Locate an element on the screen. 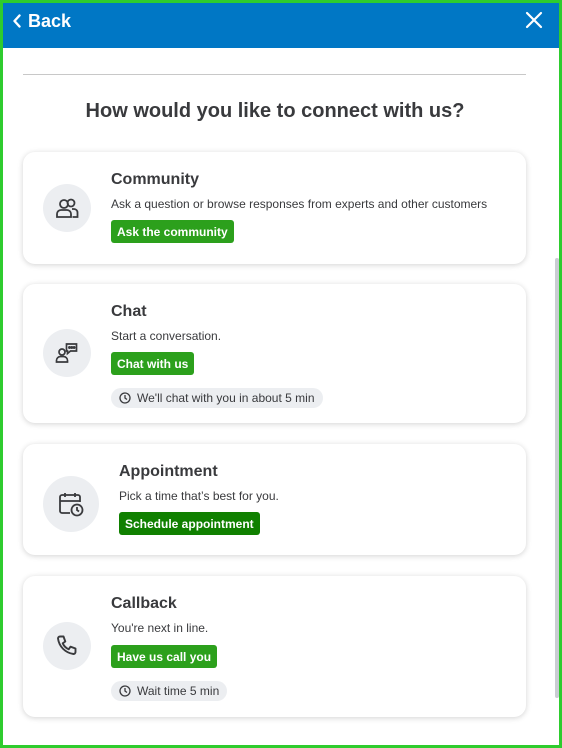 This screenshot has height=748, width=562. card-title: Chat is located at coordinates (129, 311).